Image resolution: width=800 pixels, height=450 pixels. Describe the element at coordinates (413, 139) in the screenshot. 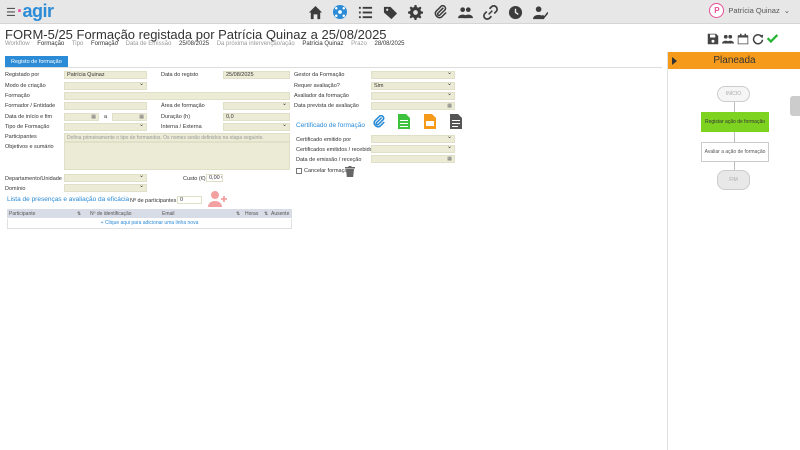

I see `select-certificado-emitido` at that location.